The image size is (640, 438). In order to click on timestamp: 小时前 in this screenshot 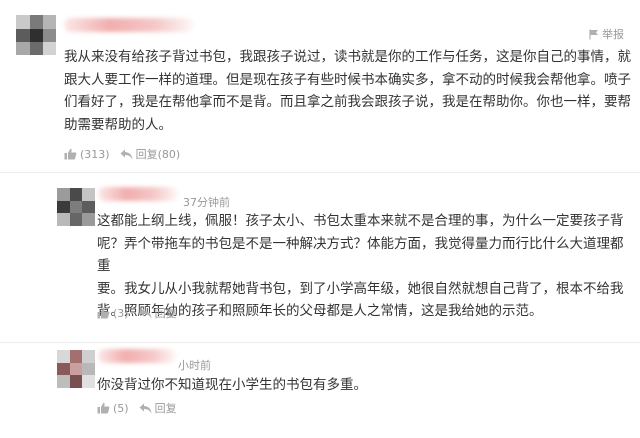, I will do `click(194, 365)`.